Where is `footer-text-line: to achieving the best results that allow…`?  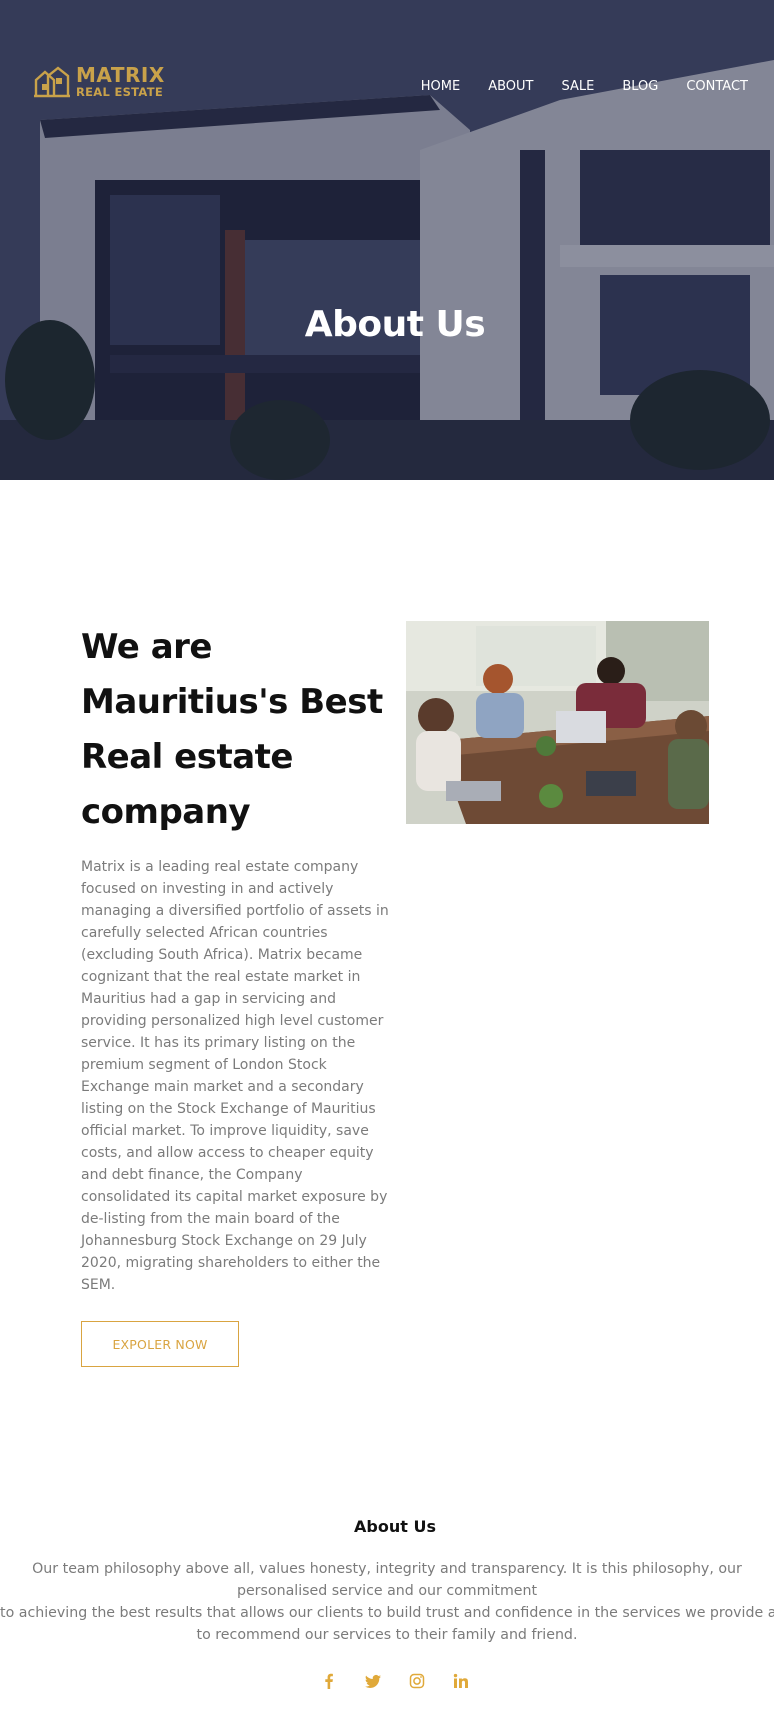
footer-text-line: to achieving the best results that allow… is located at coordinates (387, 1613).